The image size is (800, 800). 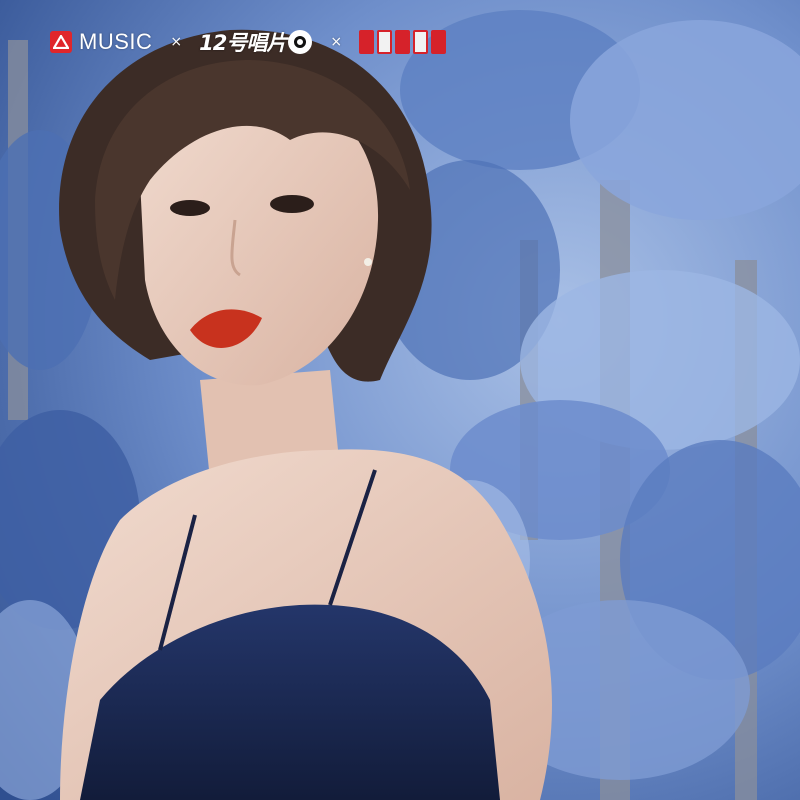 I want to click on music-brand-logo: MUSIC, so click(x=101, y=42).